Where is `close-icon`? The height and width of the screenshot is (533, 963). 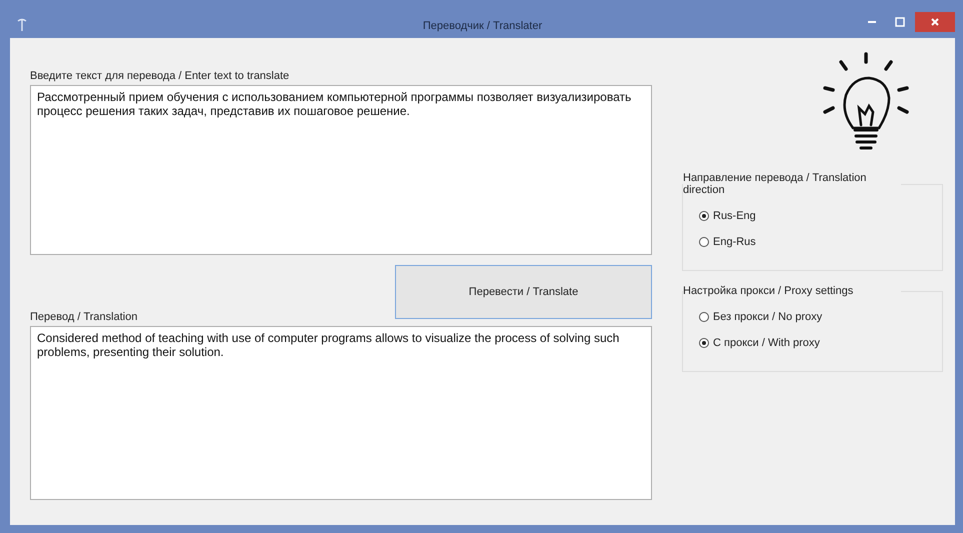
close-icon is located at coordinates (935, 22).